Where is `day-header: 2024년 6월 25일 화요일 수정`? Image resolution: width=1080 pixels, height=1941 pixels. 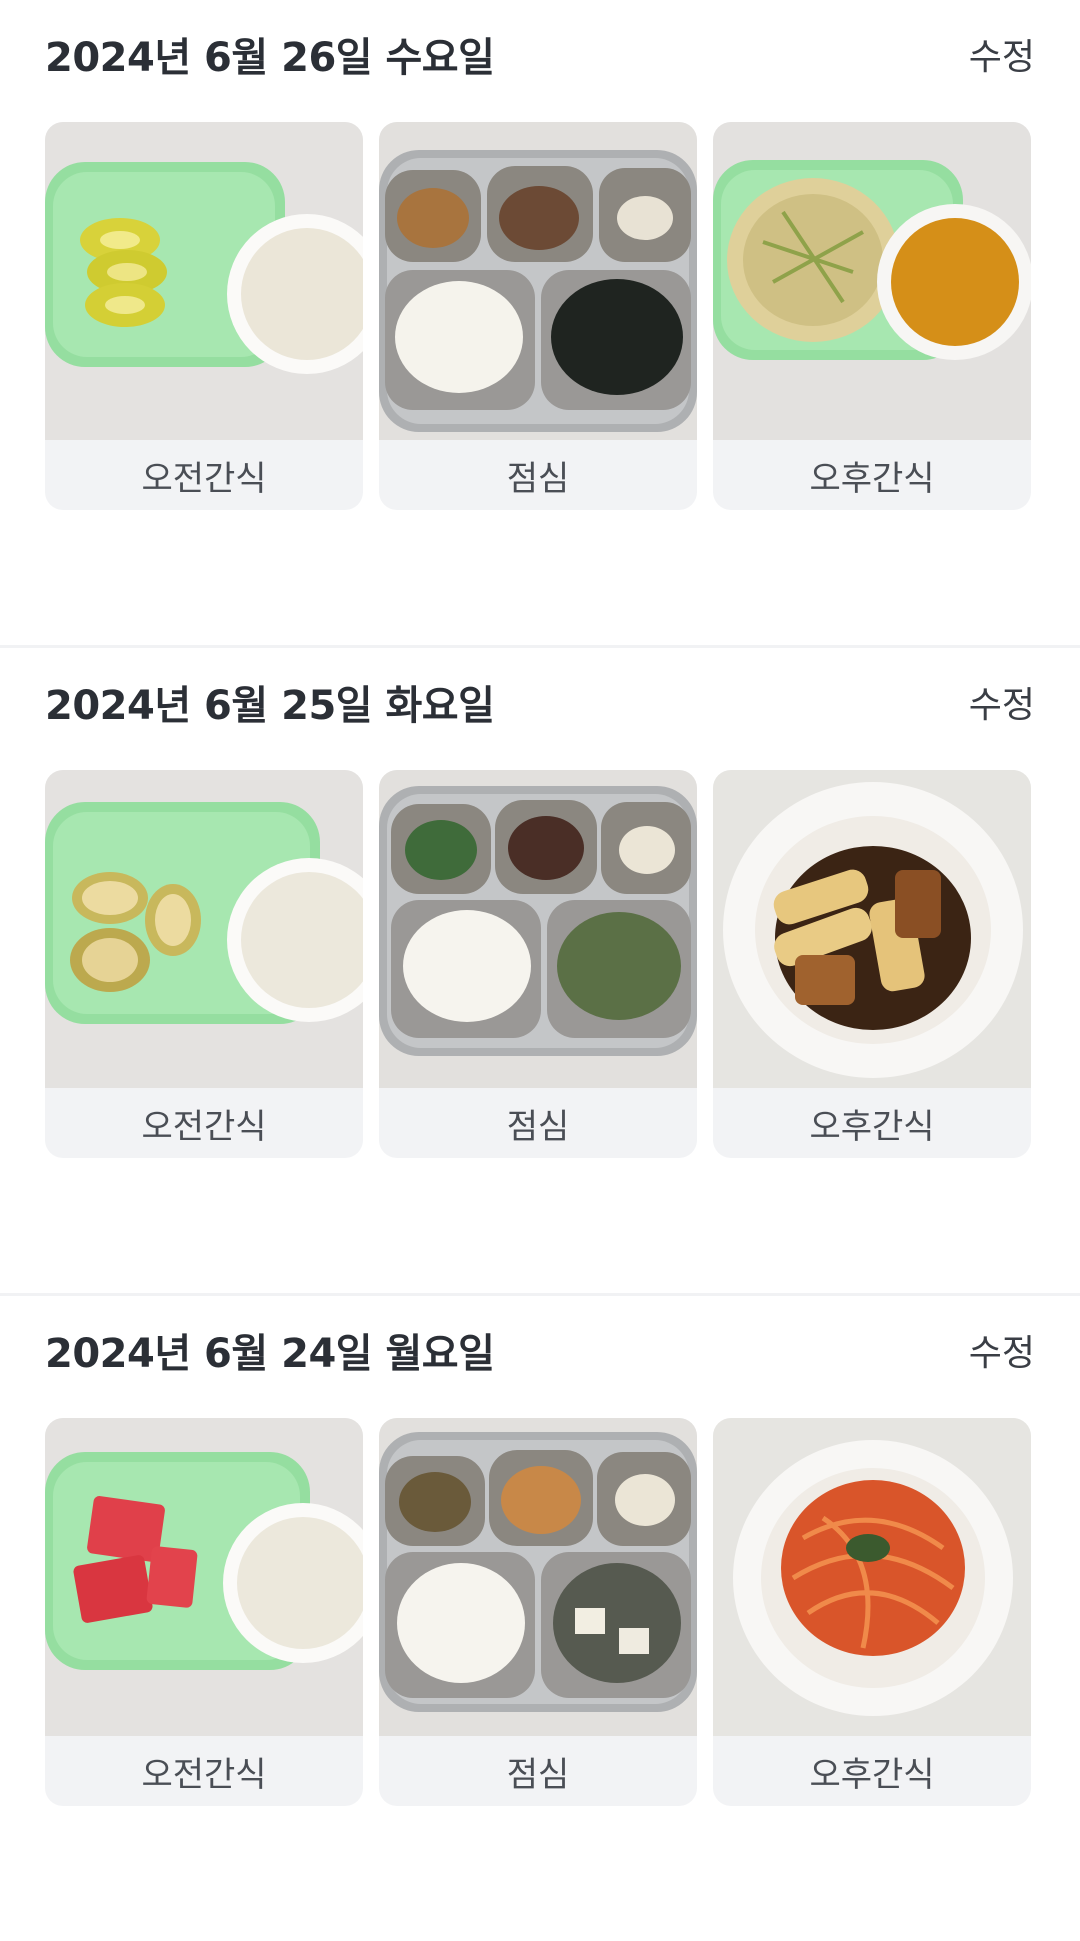
day-header: 2024년 6월 25일 화요일 수정 is located at coordinates (540, 702).